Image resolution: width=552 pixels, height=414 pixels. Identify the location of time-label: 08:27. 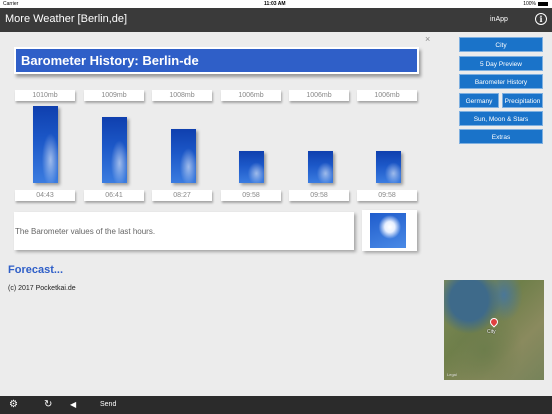
(182, 195).